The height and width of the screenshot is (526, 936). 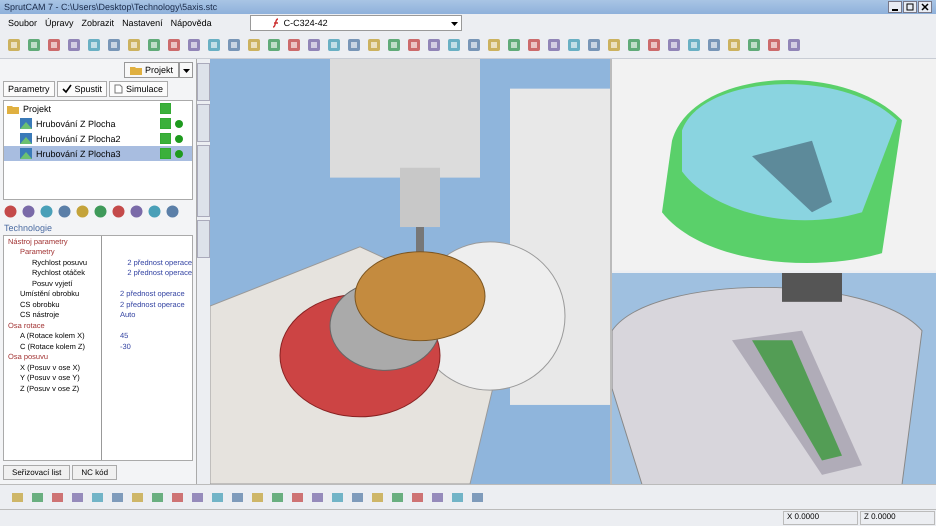 I want to click on tree-item: Projekt, so click(x=98, y=108).